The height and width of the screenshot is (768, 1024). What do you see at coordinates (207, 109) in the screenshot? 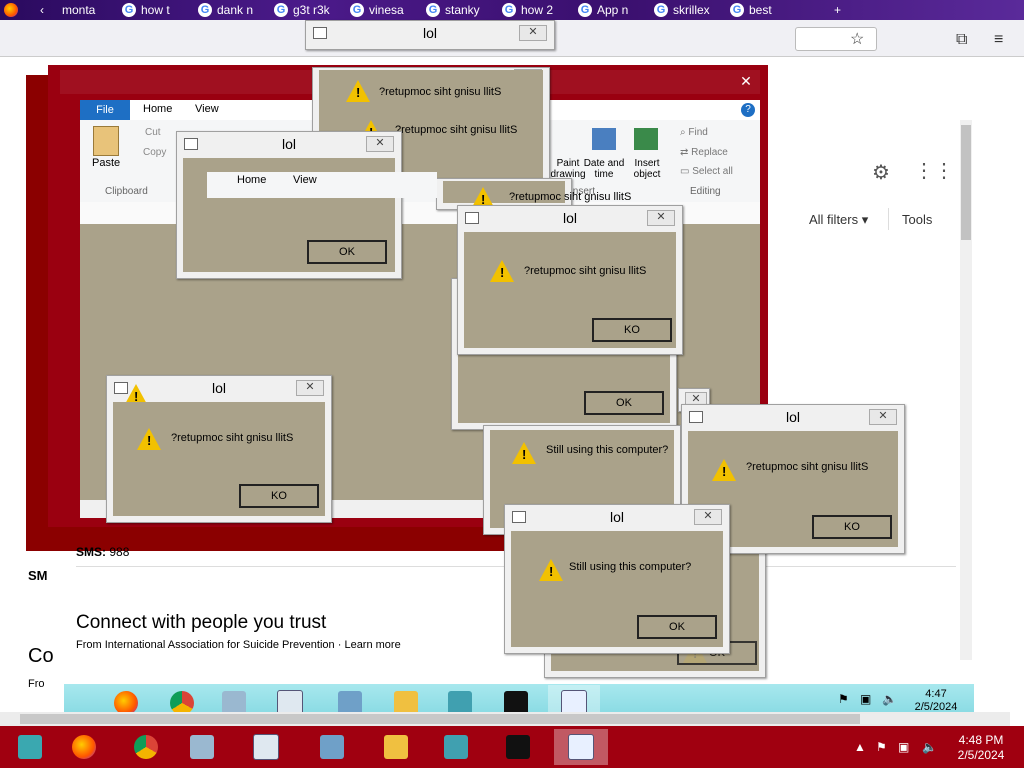
I see `view-tab: View` at bounding box center [207, 109].